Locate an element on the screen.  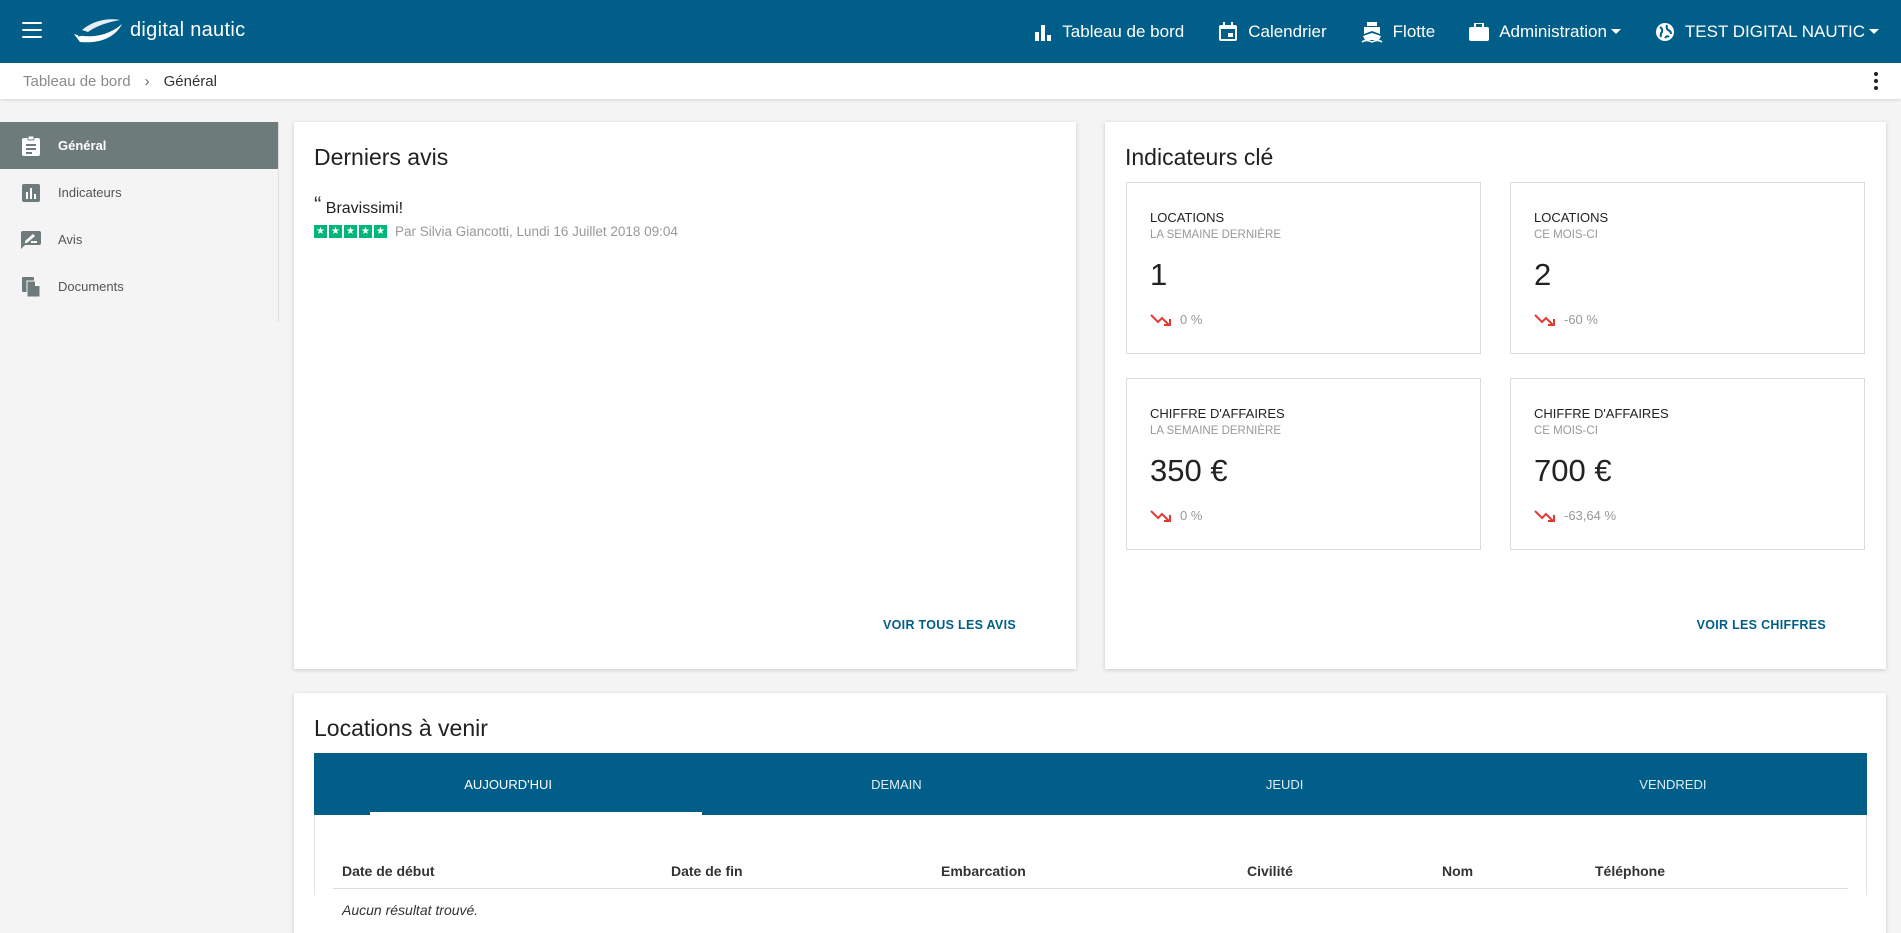
kpi-value: 700 € is located at coordinates (1573, 470).